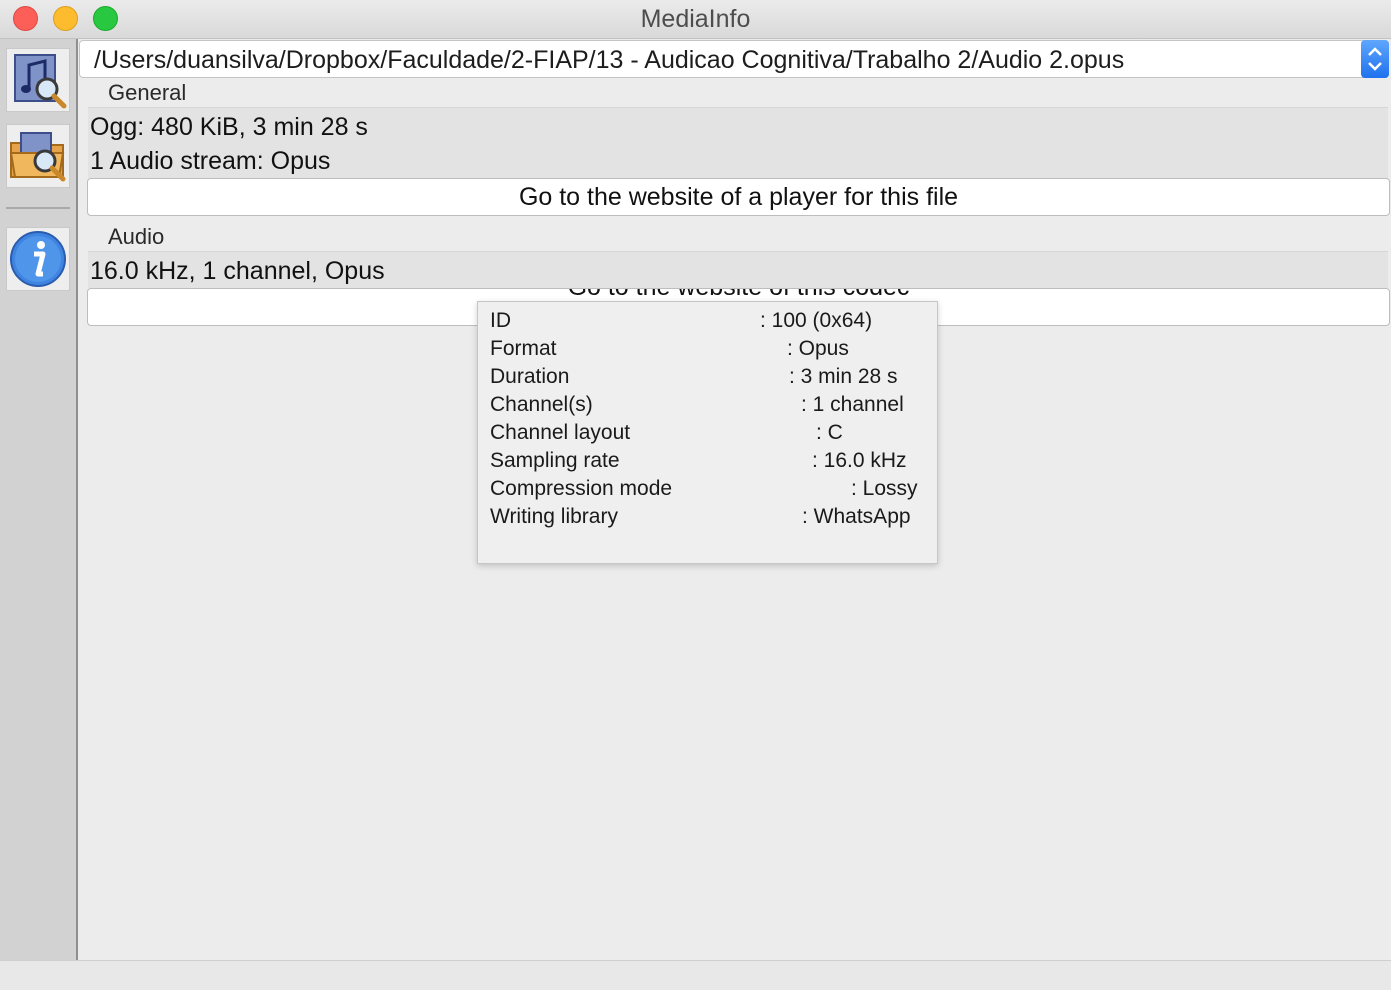 The image size is (1391, 990). I want to click on tooltip-value-compression-mode: : Lossy, so click(884, 488).